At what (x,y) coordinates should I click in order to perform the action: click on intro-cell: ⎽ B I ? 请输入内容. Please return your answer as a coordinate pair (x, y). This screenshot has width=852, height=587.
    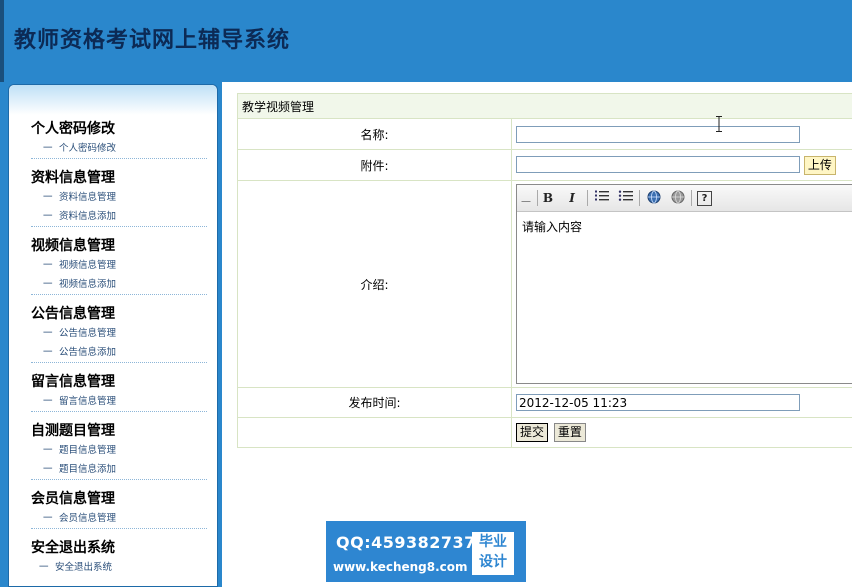
    Looking at the image, I should click on (681, 284).